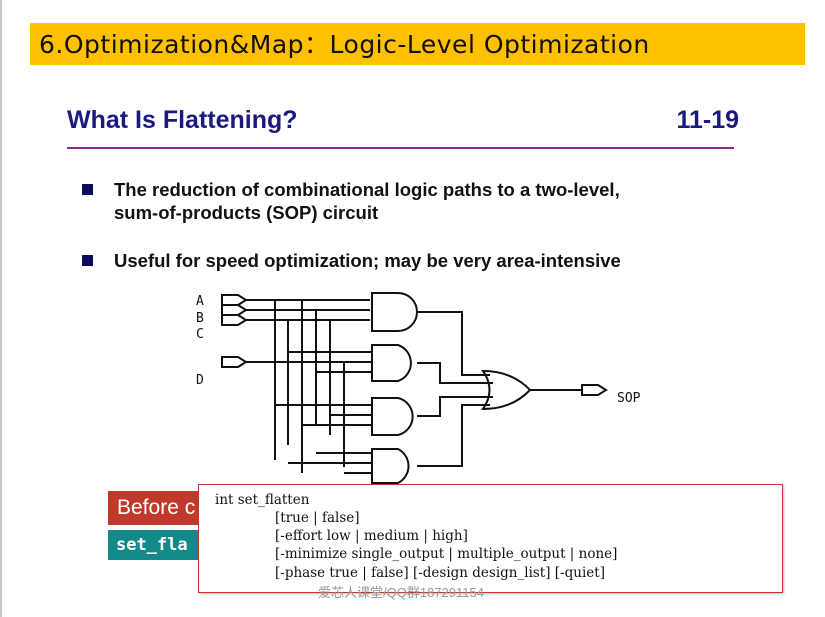 This screenshot has height=617, width=825. What do you see at coordinates (506, 390) in the screenshot?
I see `or-gate` at bounding box center [506, 390].